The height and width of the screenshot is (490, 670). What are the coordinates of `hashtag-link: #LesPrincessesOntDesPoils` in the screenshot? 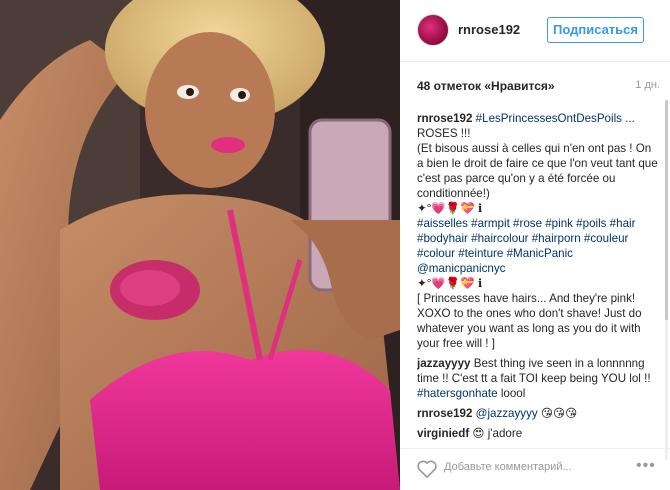 It's located at (549, 118).